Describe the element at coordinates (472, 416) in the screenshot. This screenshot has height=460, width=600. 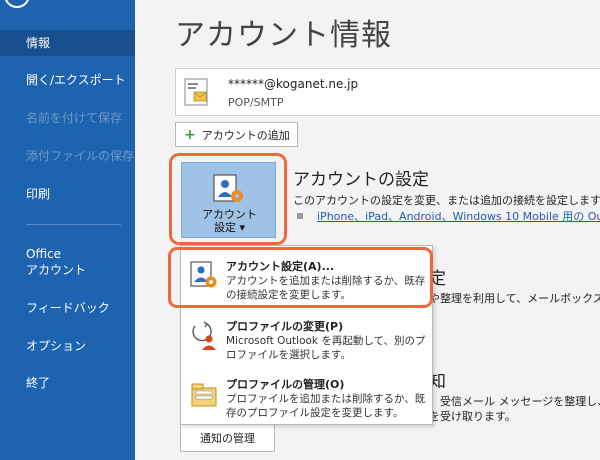
I see `rules-alerts-desc-tail-2: を受け取ります。` at that location.